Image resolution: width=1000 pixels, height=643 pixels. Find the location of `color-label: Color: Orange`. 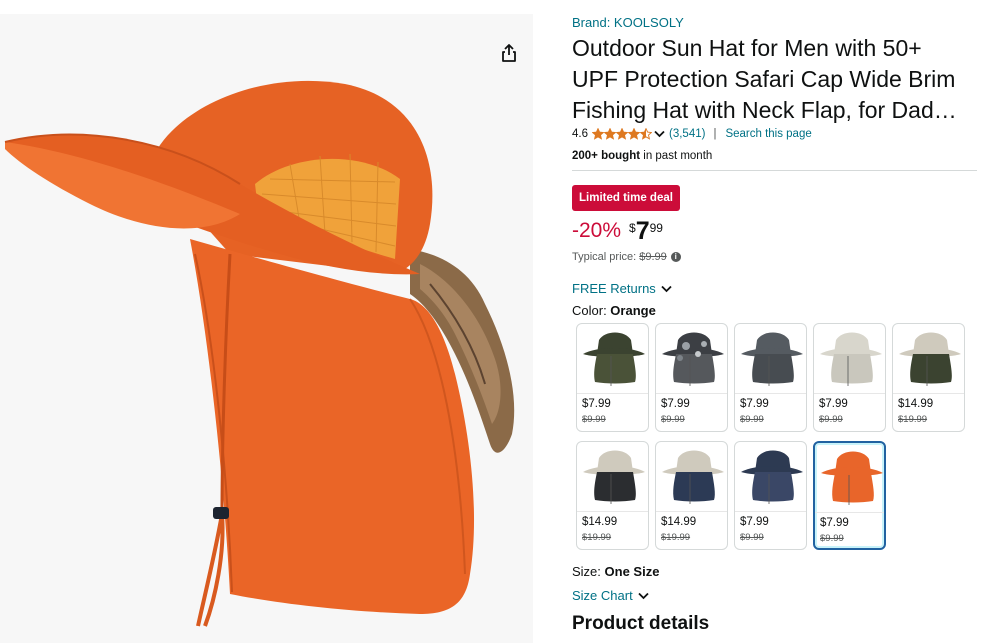

color-label: Color: Orange is located at coordinates (614, 310).